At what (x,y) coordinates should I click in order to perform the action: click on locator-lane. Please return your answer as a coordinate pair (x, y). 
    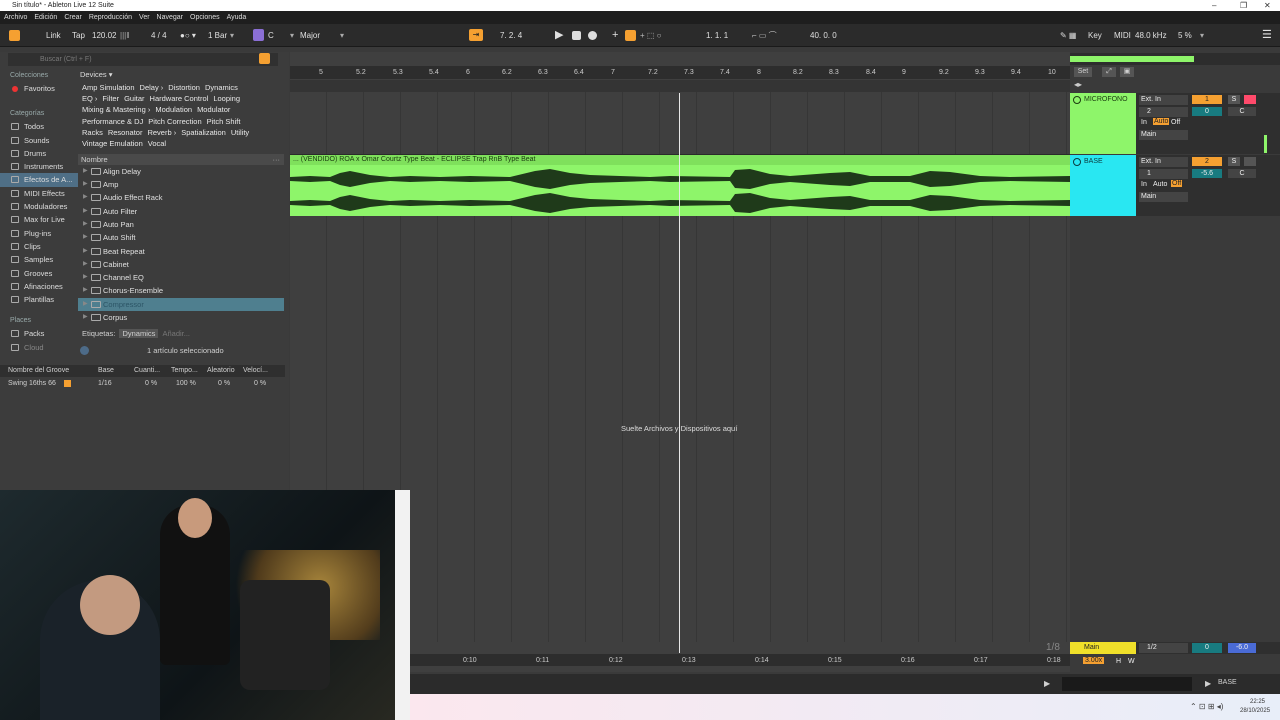
    Looking at the image, I should click on (680, 86).